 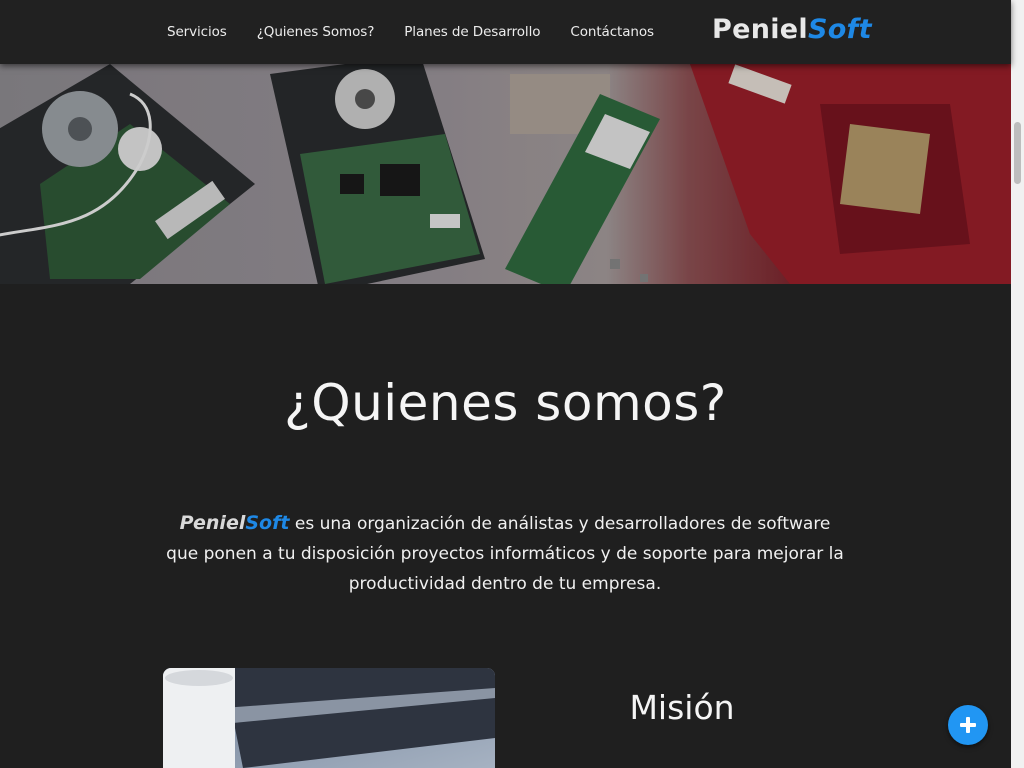 I want to click on inline-brand-part1: Peniel, so click(x=212, y=523).